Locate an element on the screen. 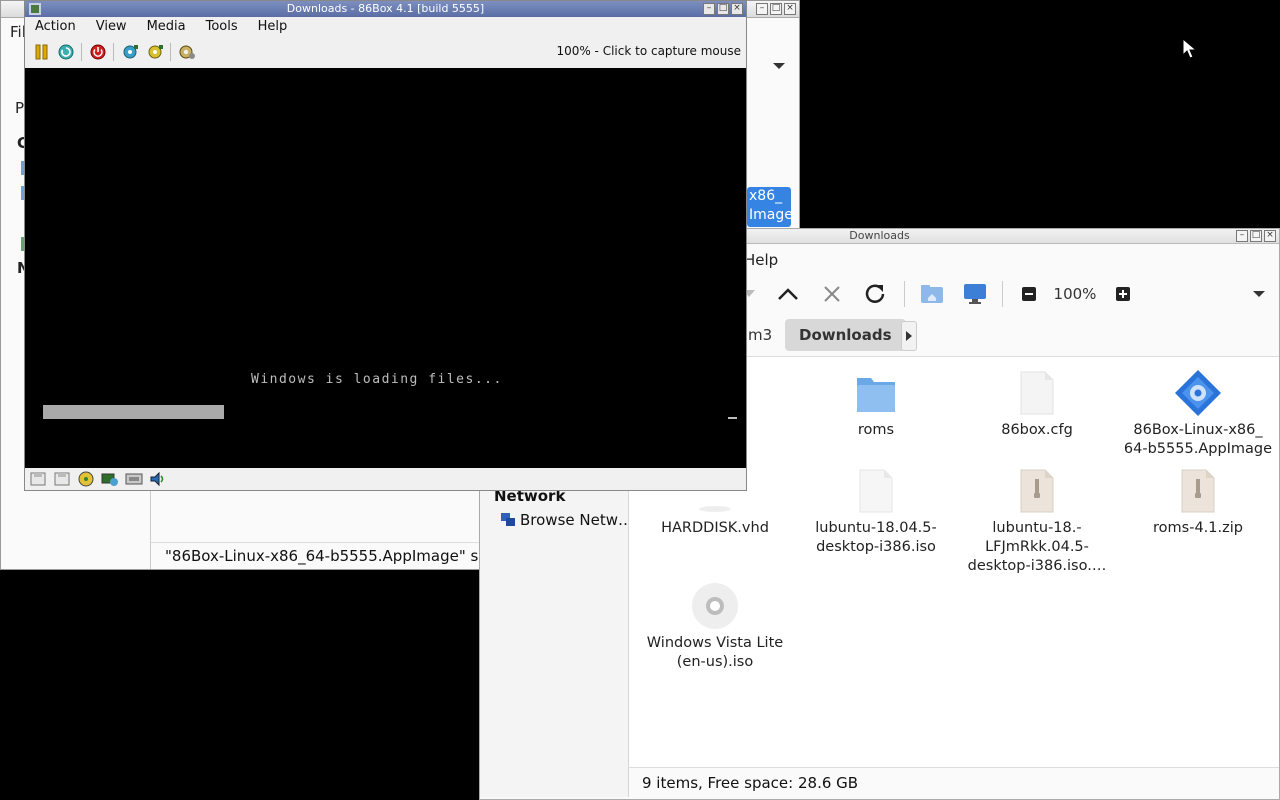 The width and height of the screenshot is (1280, 800). chevron-down-icon is located at coordinates (779, 66).